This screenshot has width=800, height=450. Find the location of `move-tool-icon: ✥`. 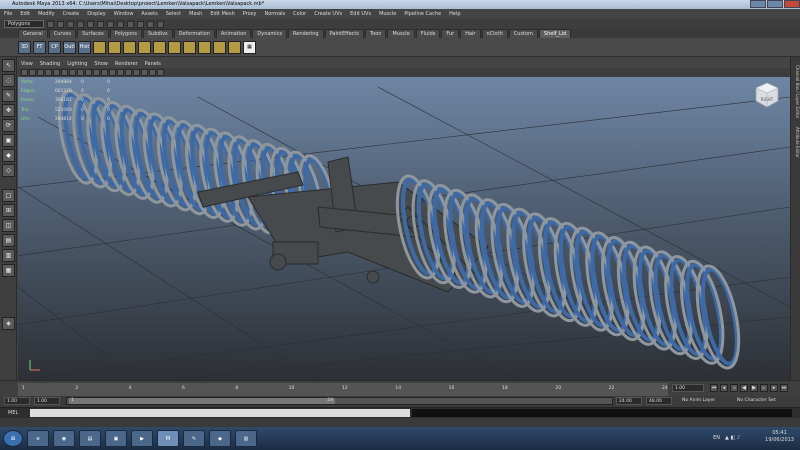

move-tool-icon: ✥ is located at coordinates (8, 110).